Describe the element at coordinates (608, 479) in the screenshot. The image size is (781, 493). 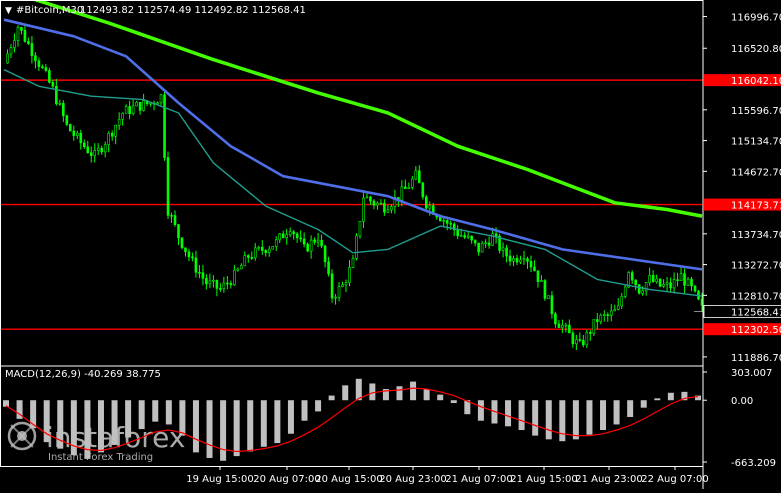
I see `time-tick-label: 21 Aug 23:00` at that location.